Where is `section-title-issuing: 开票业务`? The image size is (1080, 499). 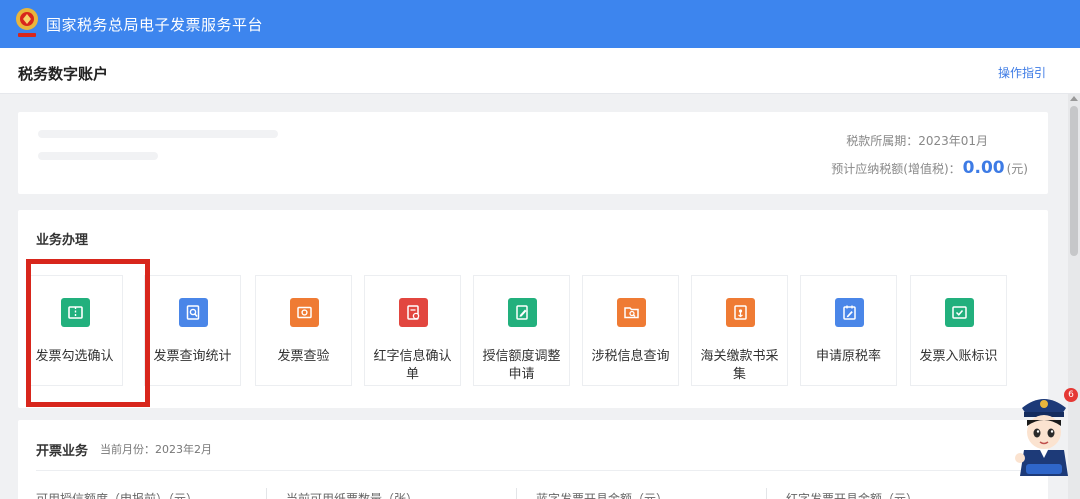
section-title-issuing: 开票业务 is located at coordinates (62, 451).